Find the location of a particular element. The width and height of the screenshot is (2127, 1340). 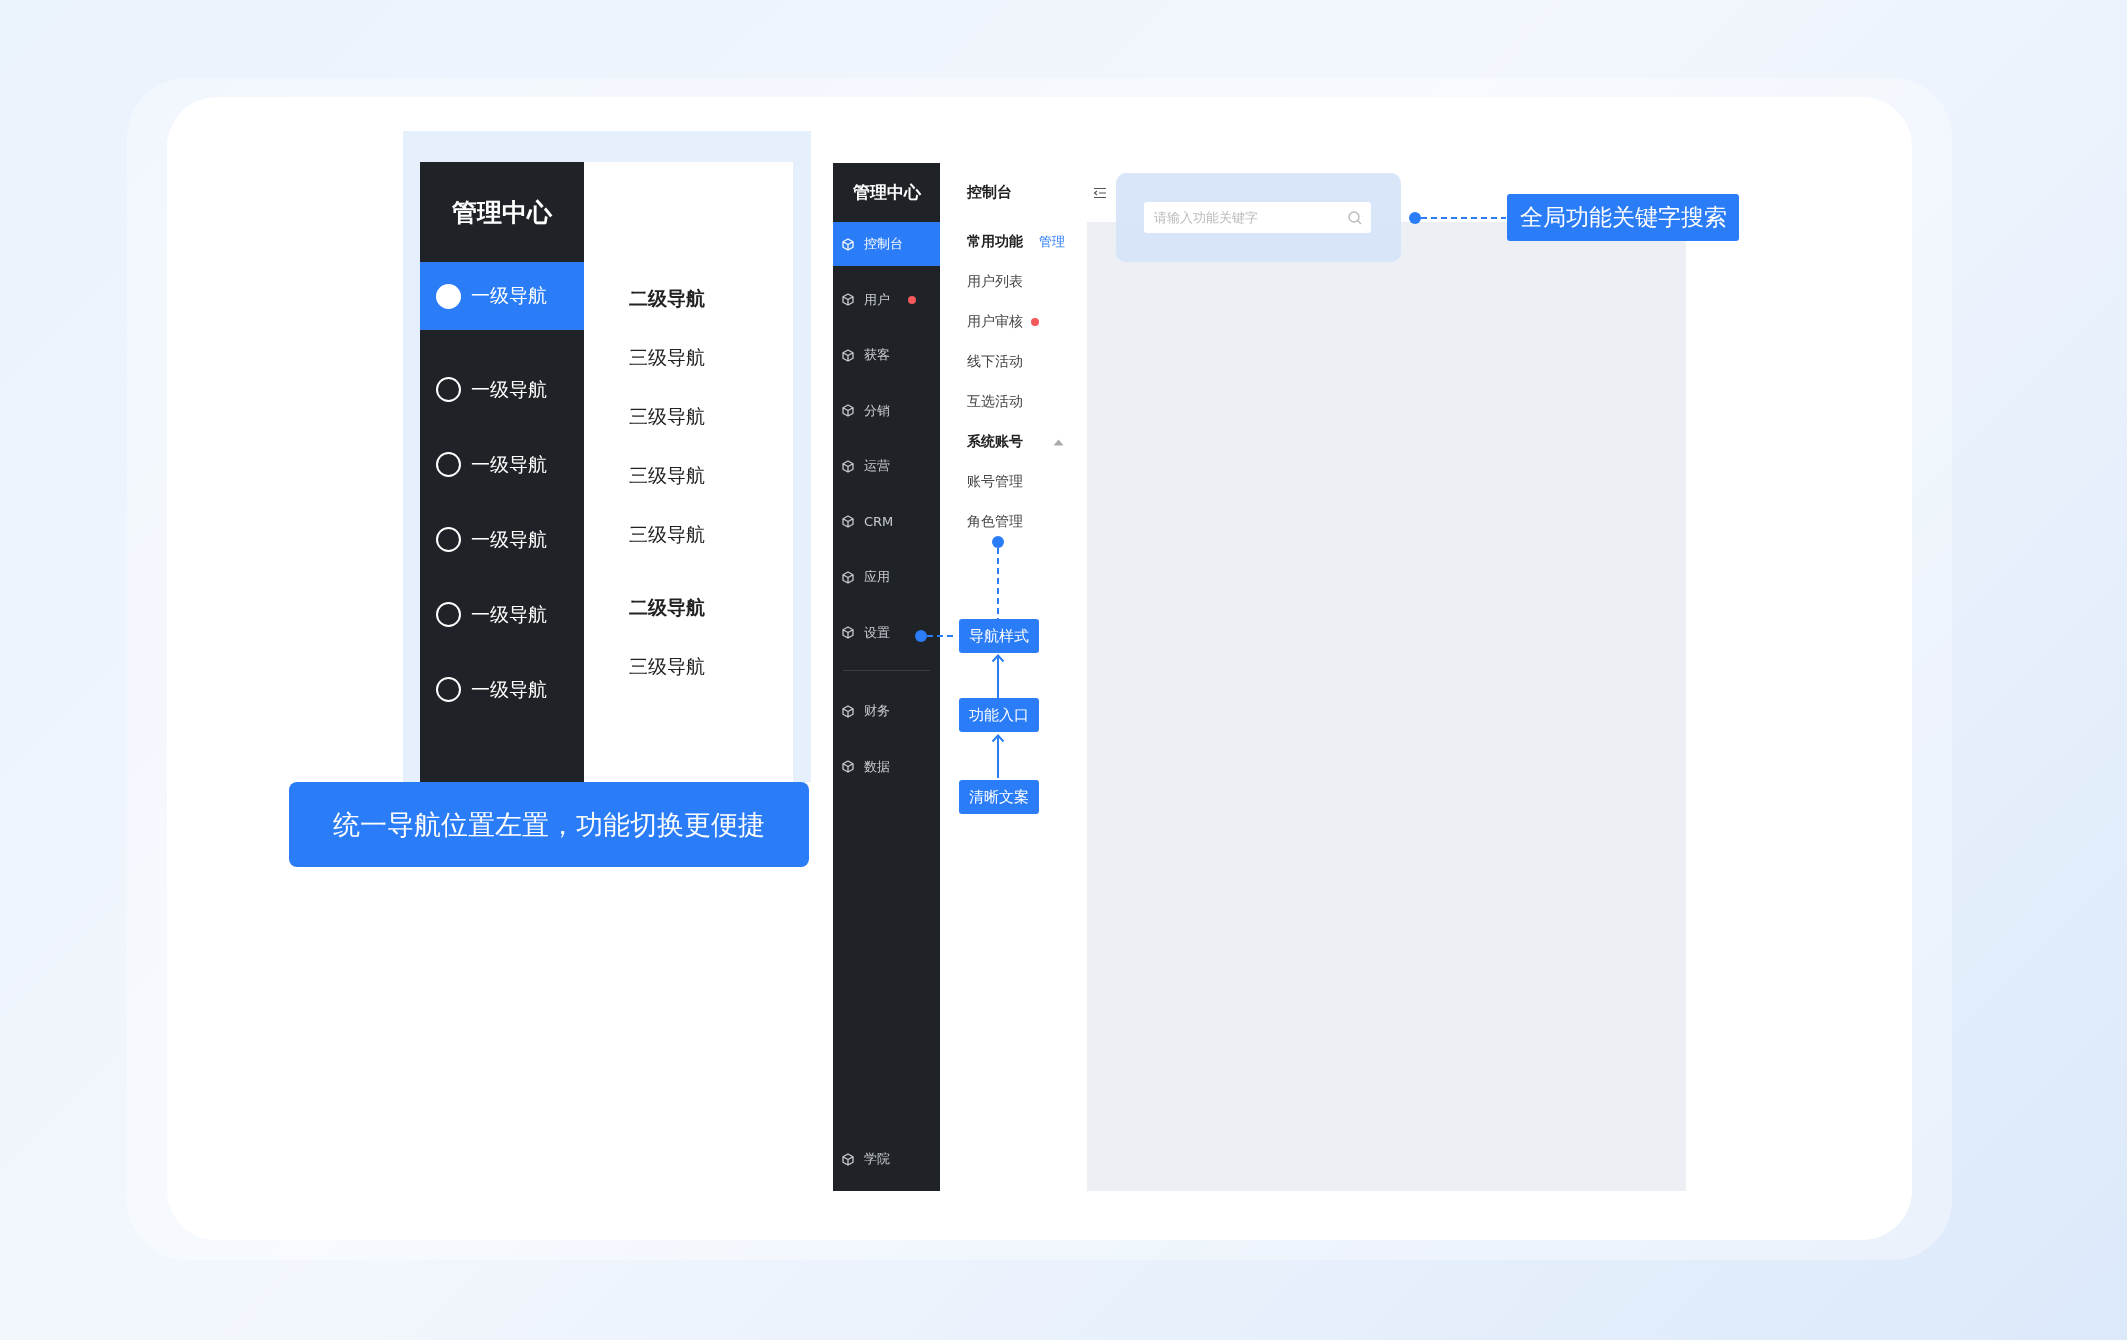

nav-item: 数据 is located at coordinates (886, 766).